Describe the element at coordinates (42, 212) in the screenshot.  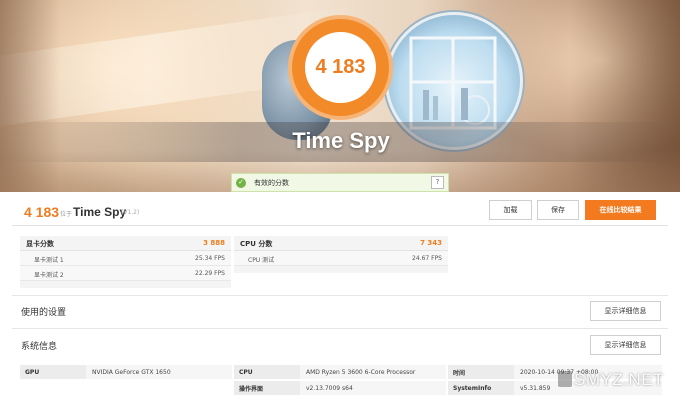
I see `result-score: 4 183` at that location.